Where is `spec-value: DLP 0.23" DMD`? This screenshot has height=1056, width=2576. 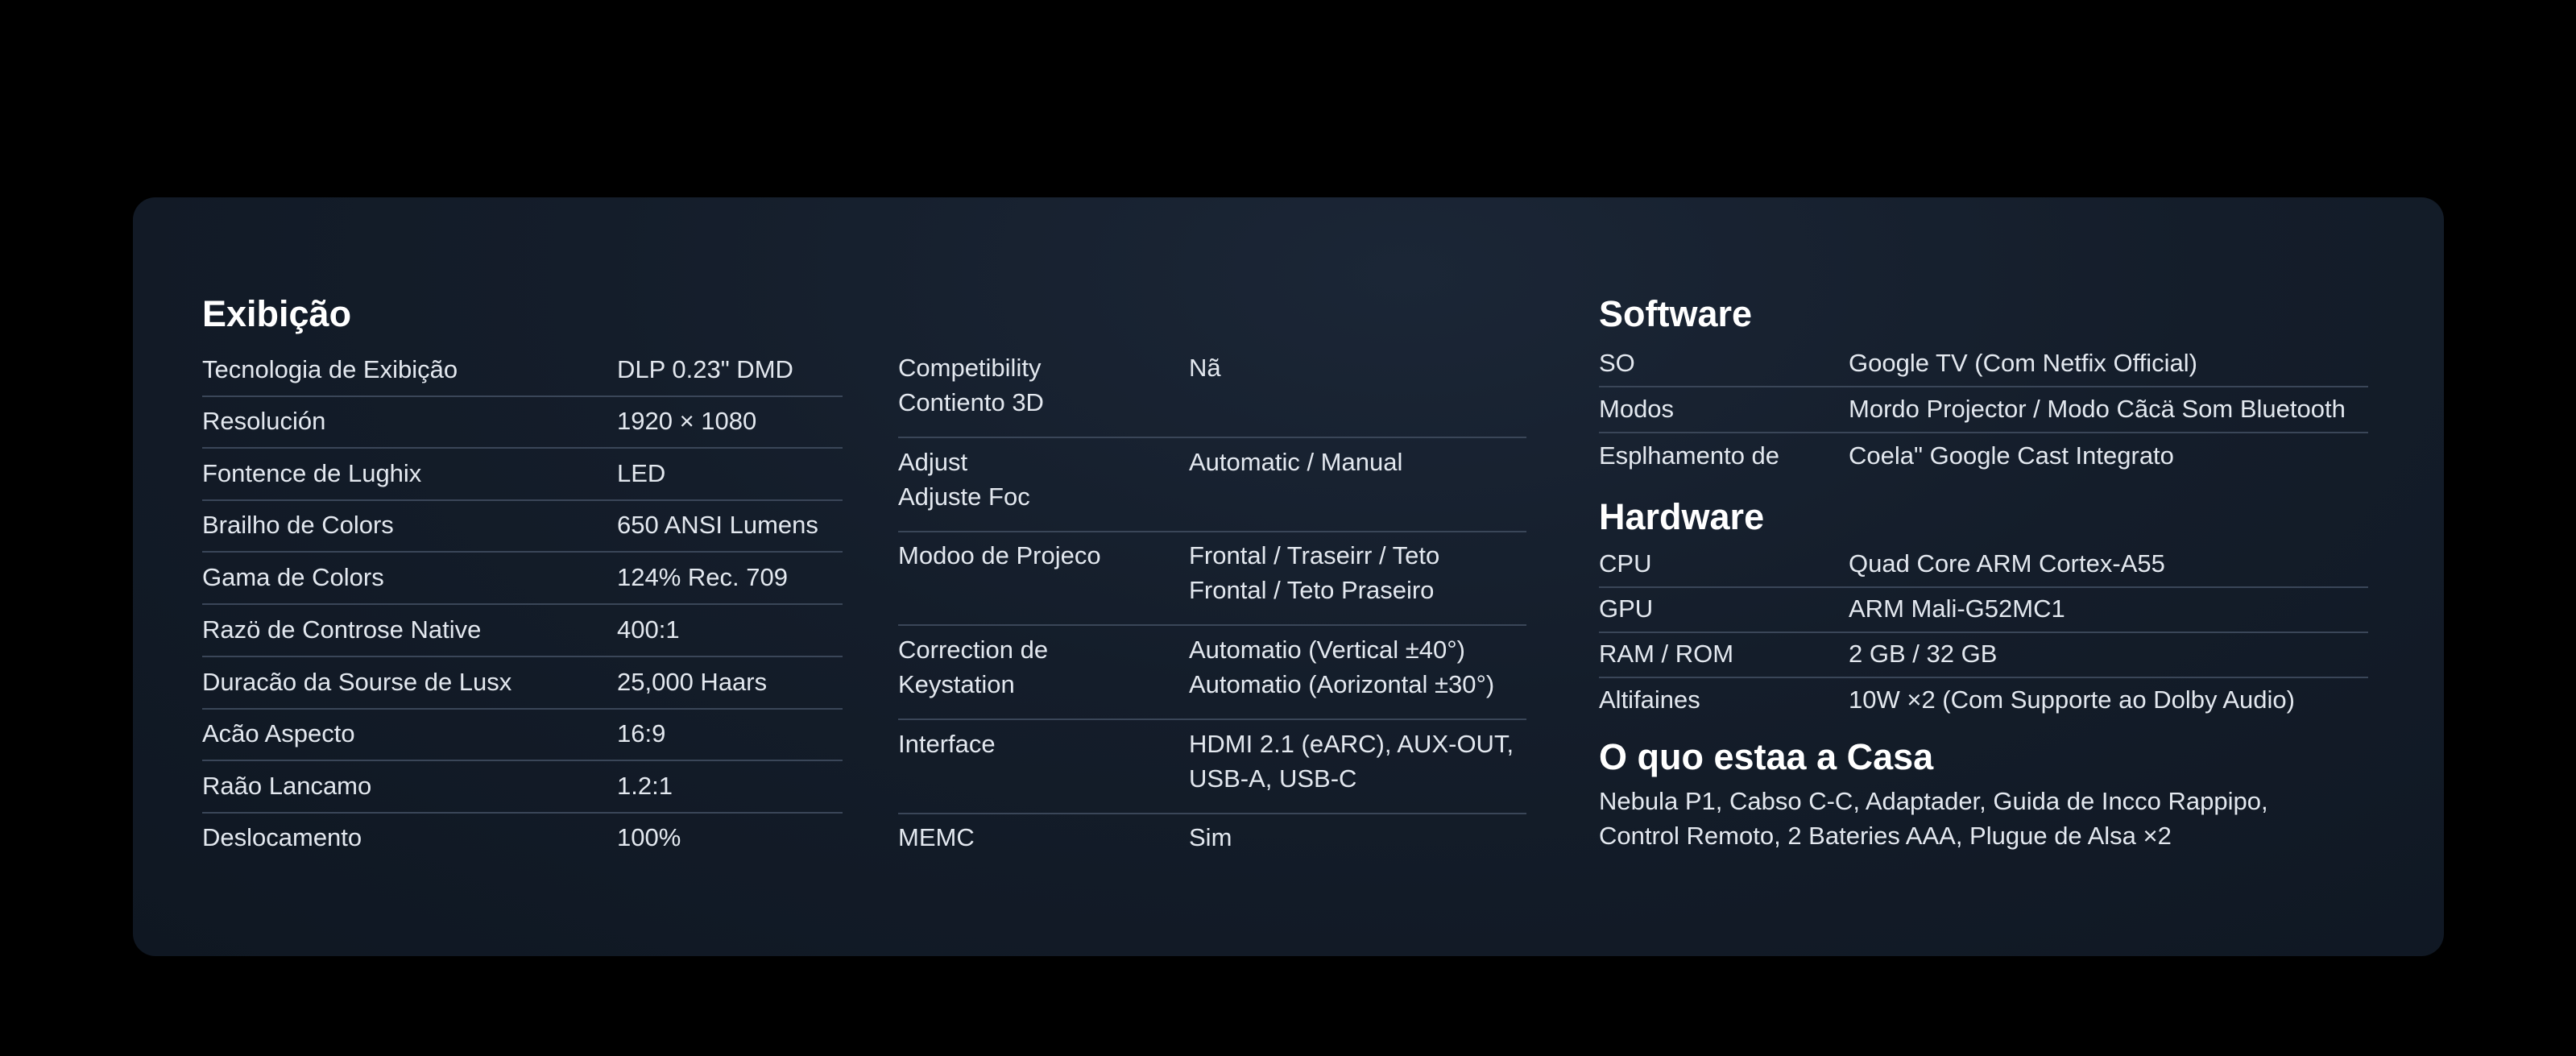 spec-value: DLP 0.23" DMD is located at coordinates (705, 369).